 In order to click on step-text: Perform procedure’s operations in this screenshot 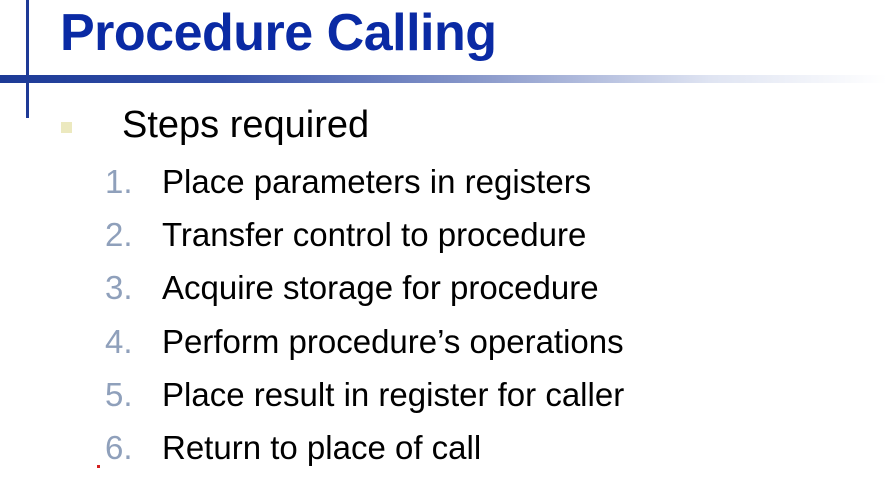, I will do `click(393, 341)`.